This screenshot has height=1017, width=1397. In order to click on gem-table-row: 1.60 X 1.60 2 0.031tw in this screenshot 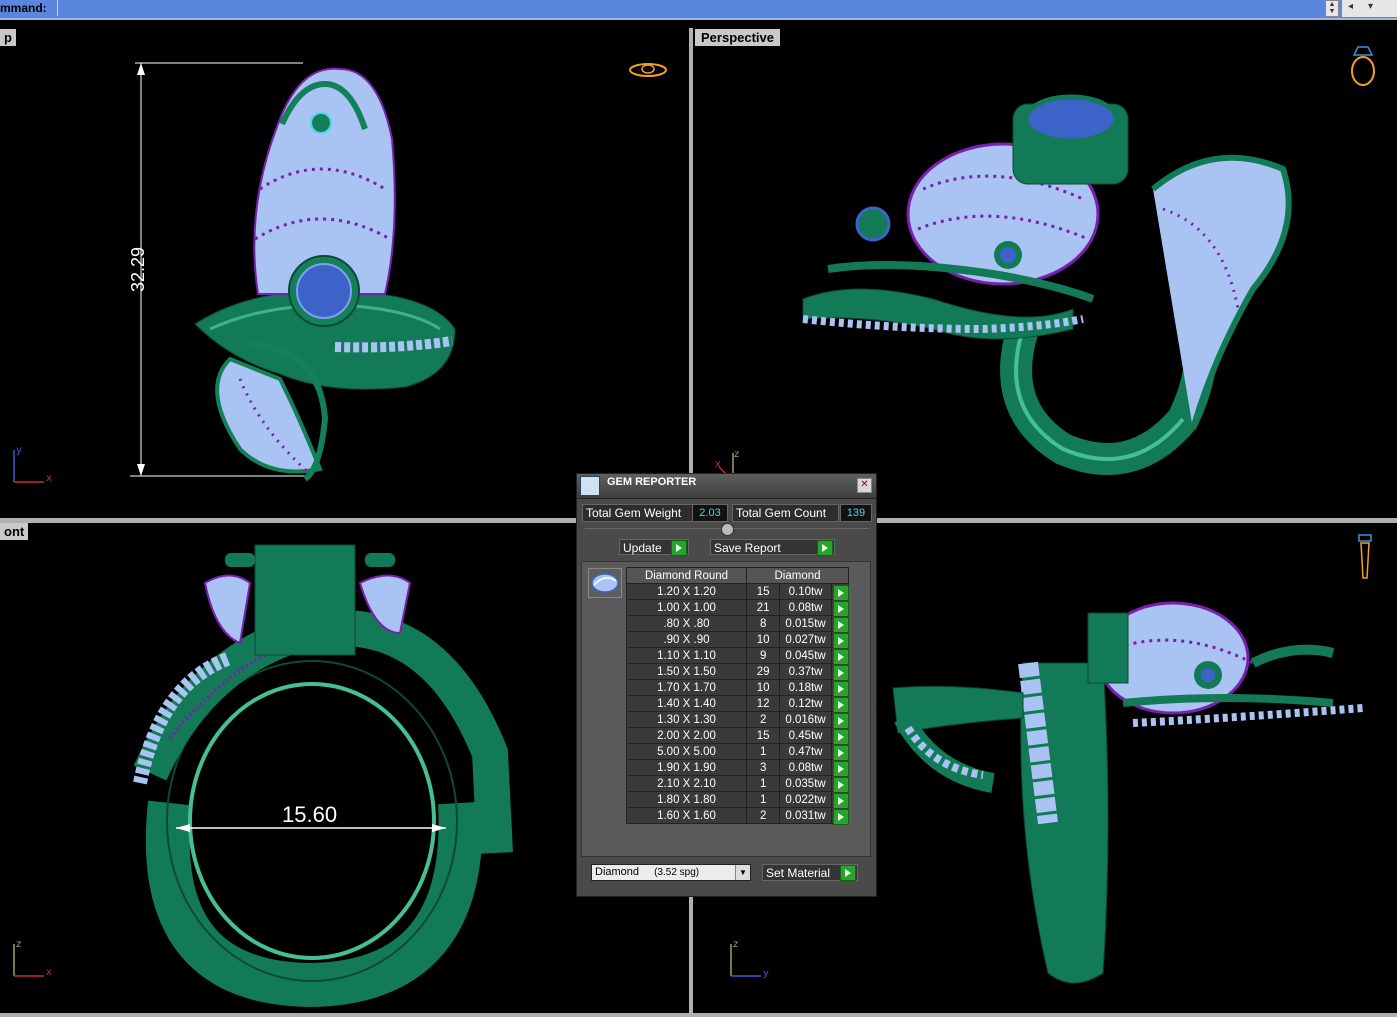, I will do `click(738, 816)`.